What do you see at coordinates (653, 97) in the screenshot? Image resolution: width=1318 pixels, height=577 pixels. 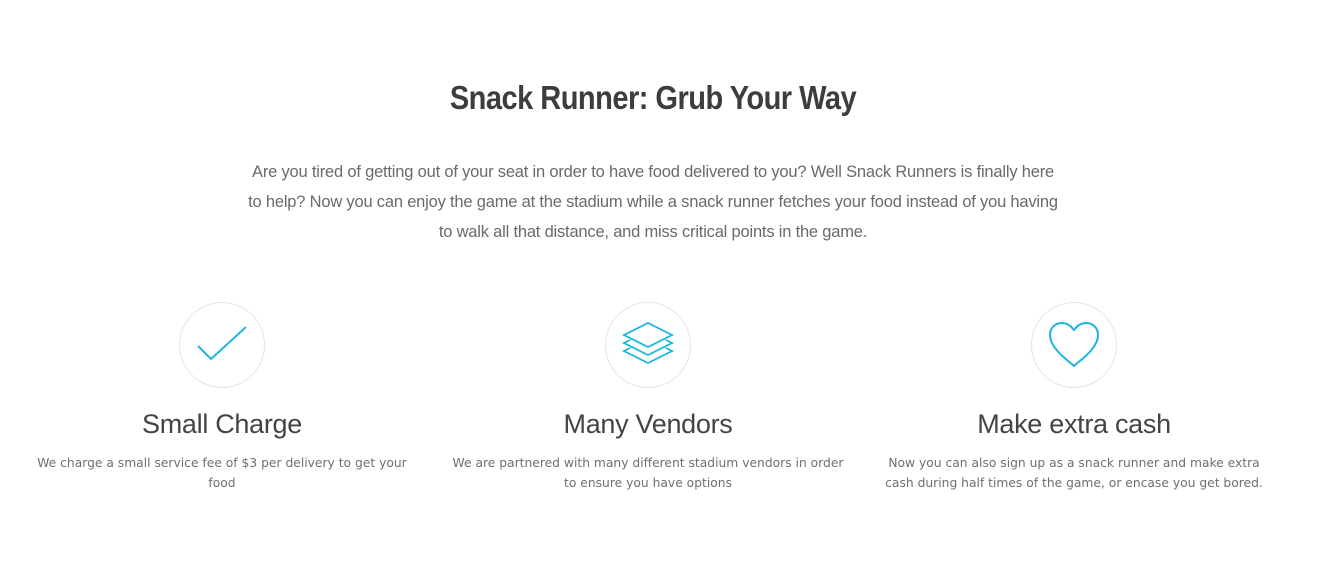 I see `page-title: Snack Runner: Grub Your Way` at bounding box center [653, 97].